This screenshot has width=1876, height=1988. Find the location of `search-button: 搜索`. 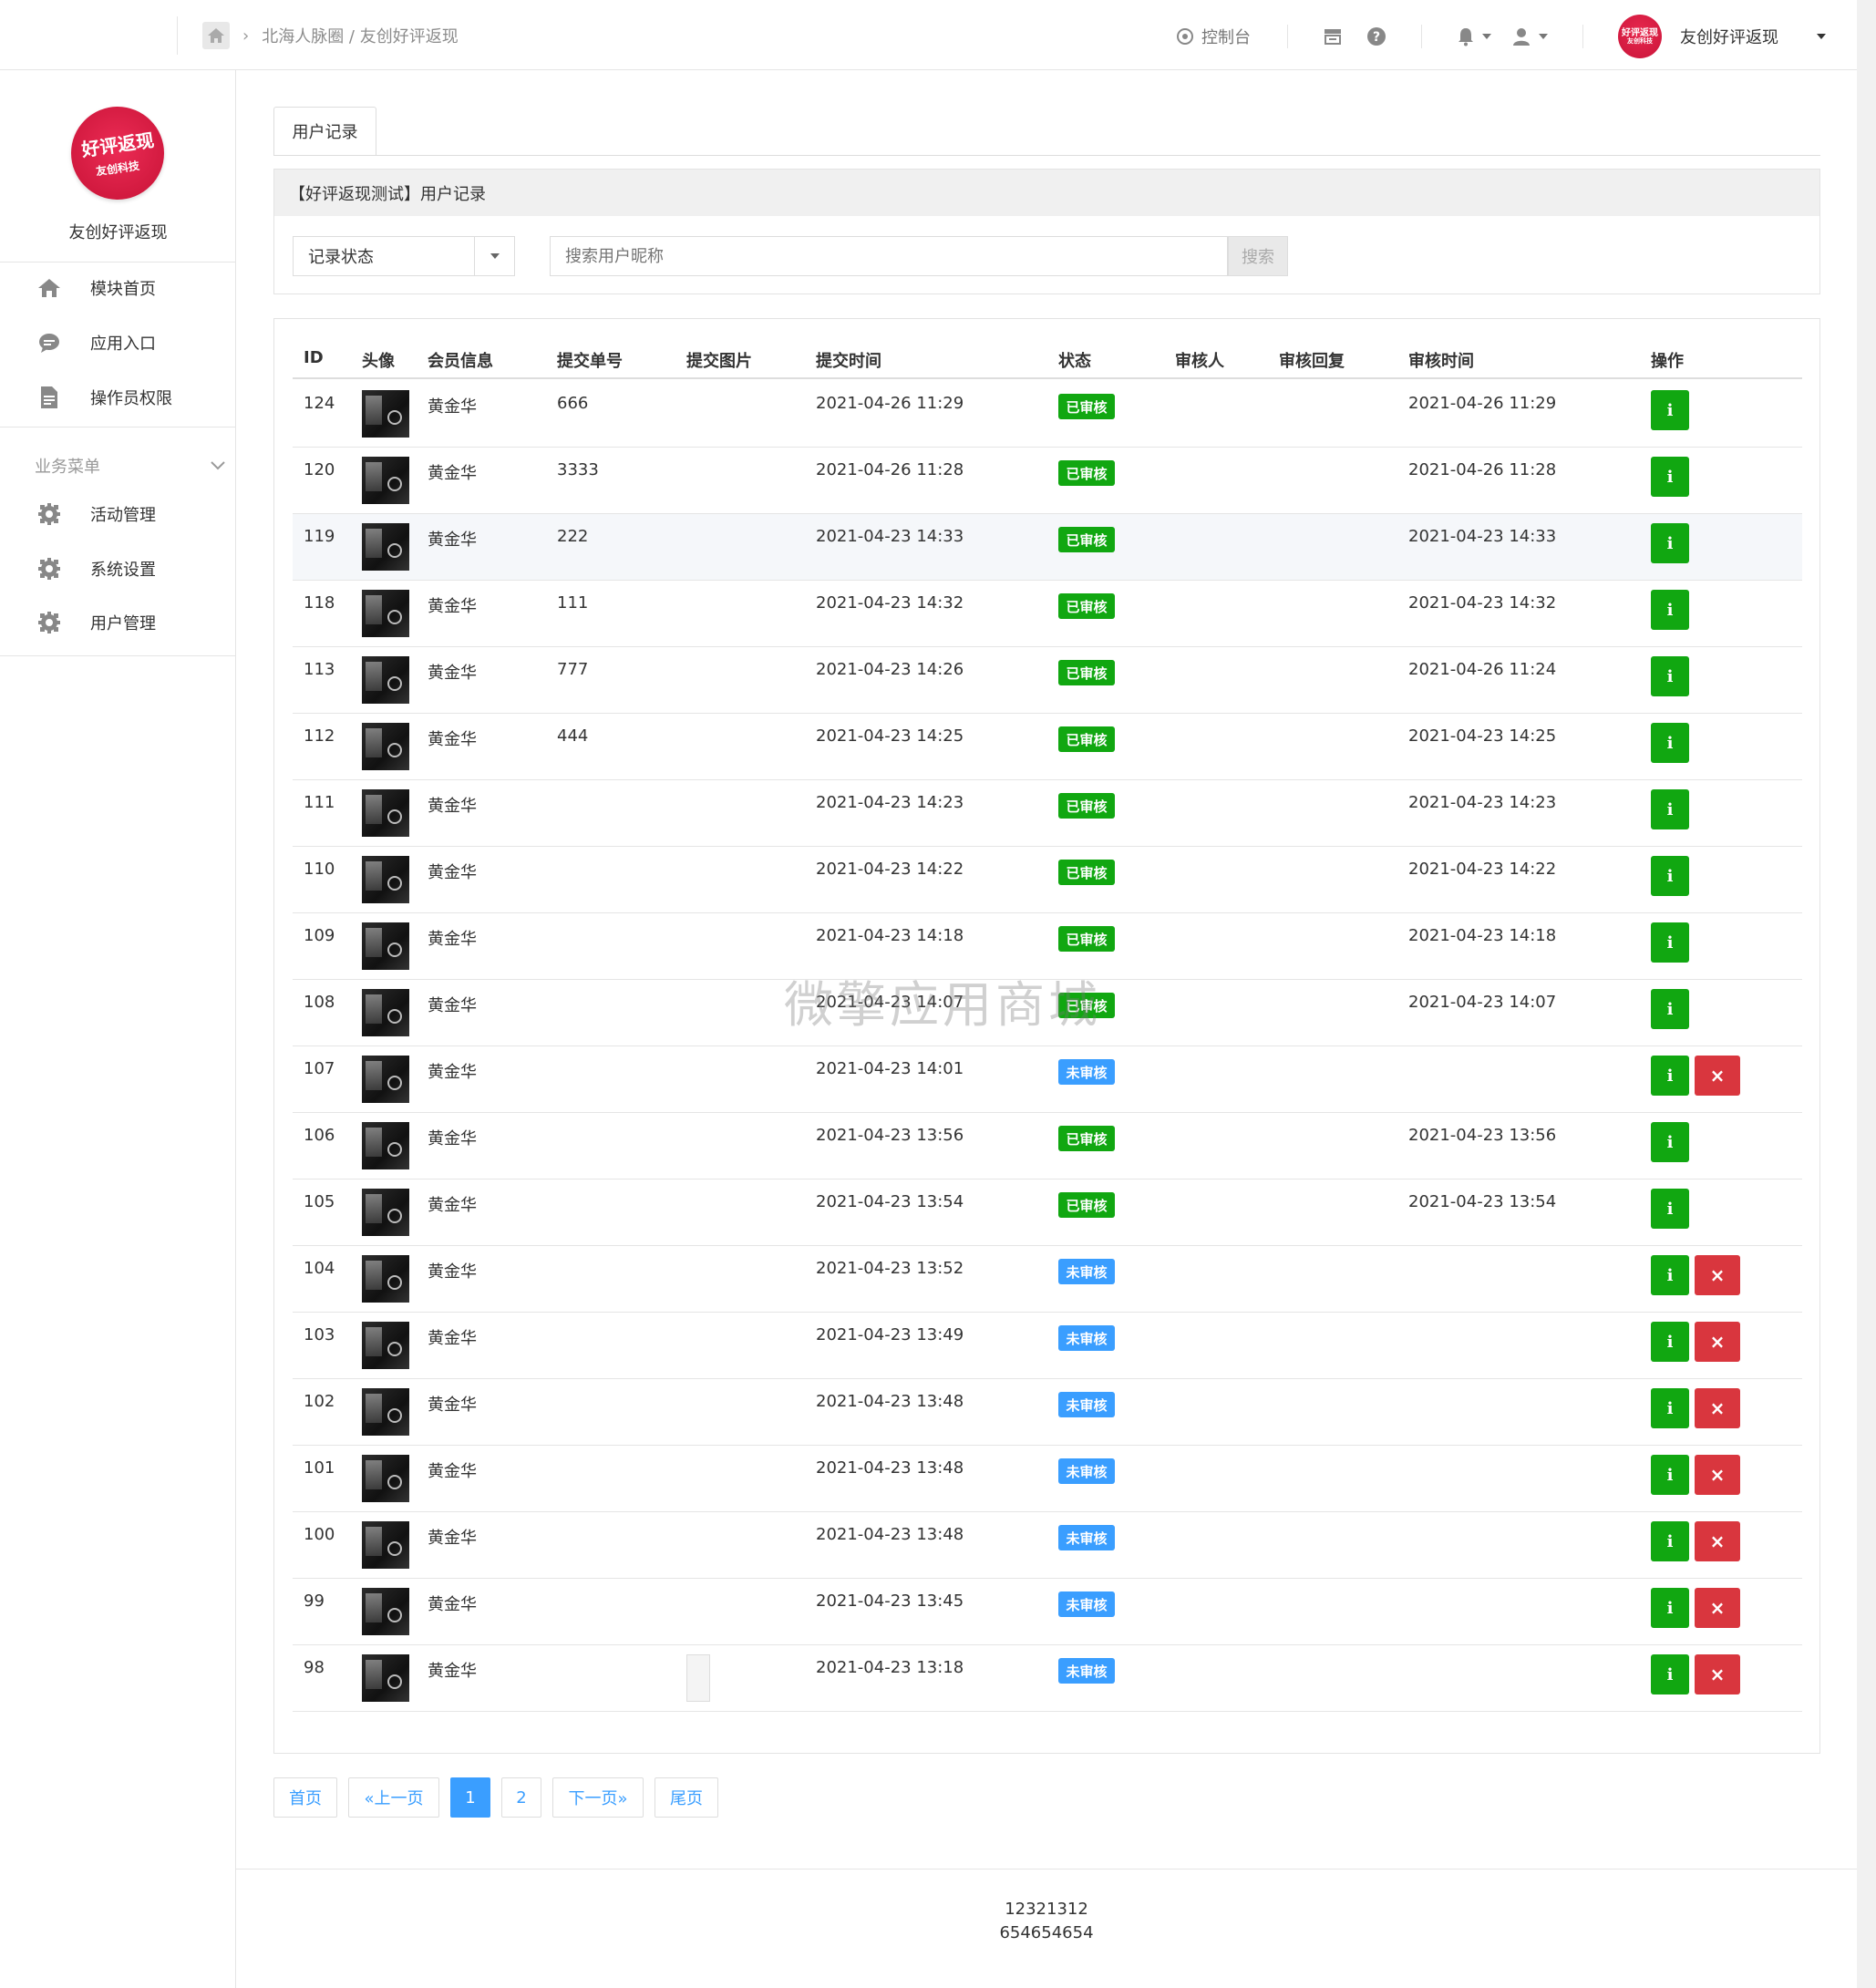

search-button: 搜索 is located at coordinates (1258, 256).